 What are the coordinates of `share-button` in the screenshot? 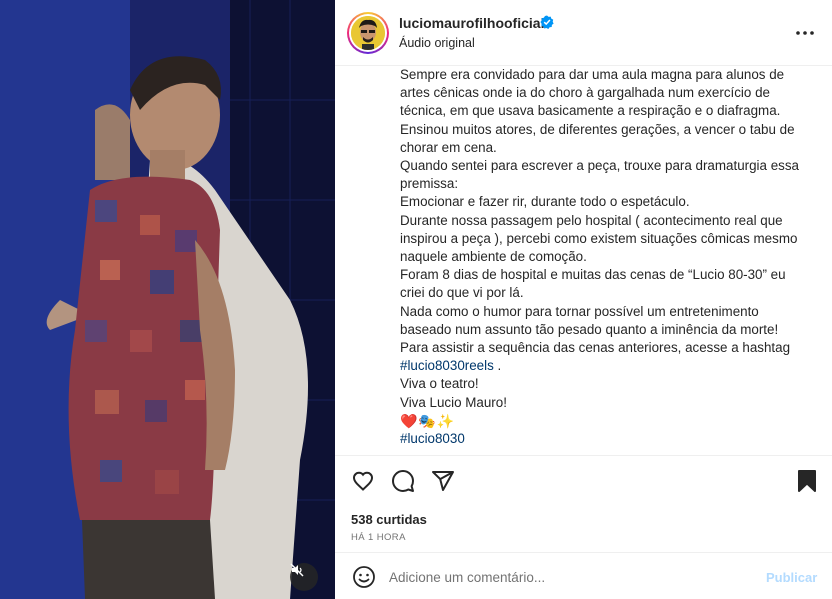 It's located at (443, 481).